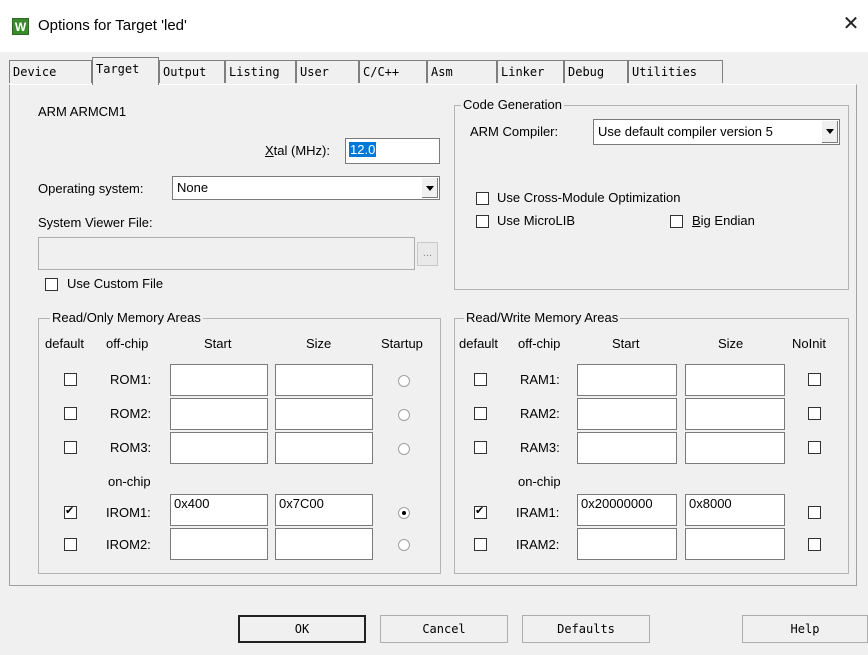 The height and width of the screenshot is (655, 868). What do you see at coordinates (462, 71) in the screenshot?
I see `tab-asm: Asm` at bounding box center [462, 71].